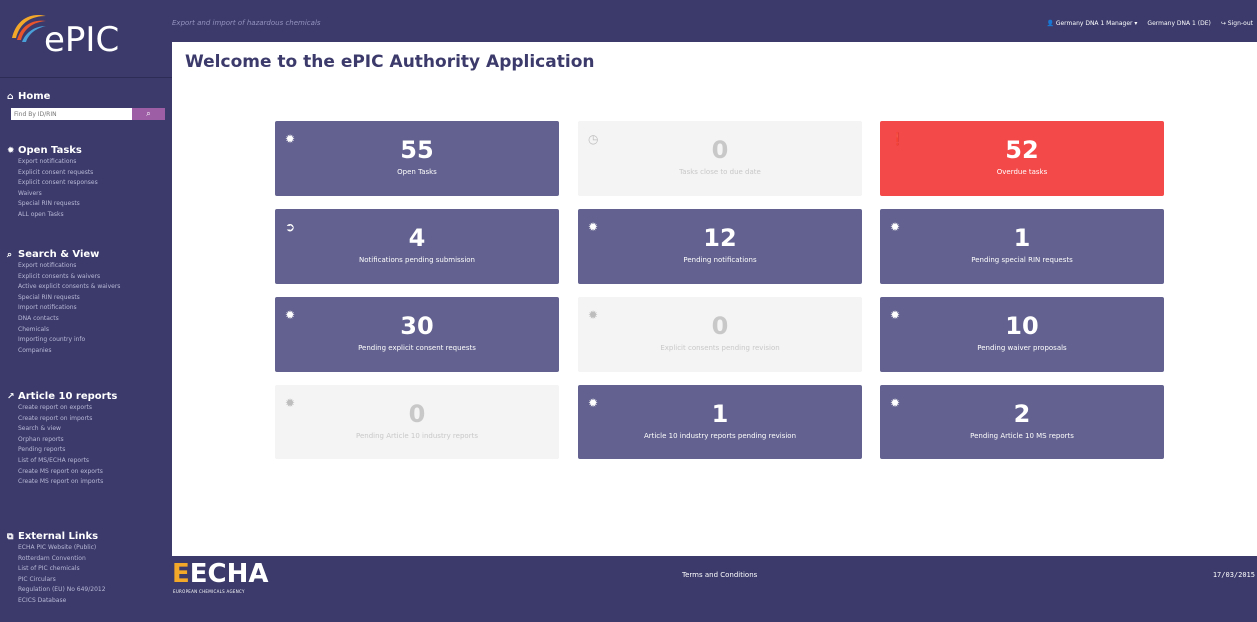  Describe the element at coordinates (1022, 150) in the screenshot. I see `tile-count: 52` at that location.